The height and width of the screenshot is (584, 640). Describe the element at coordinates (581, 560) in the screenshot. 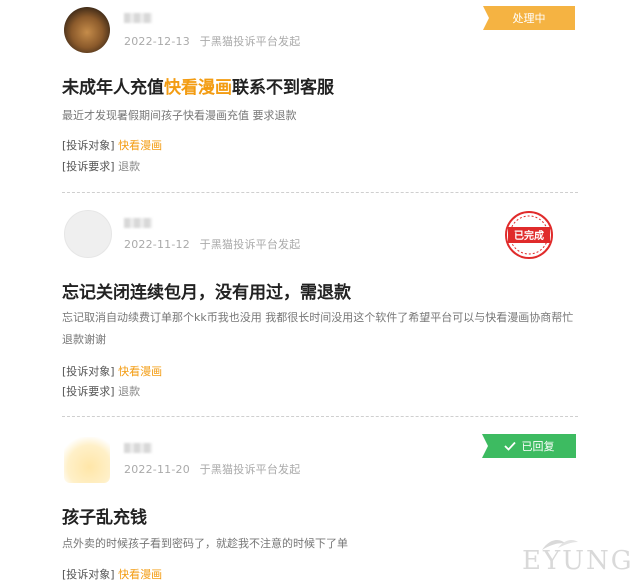

I see `watermark-logo: EYUNG` at that location.